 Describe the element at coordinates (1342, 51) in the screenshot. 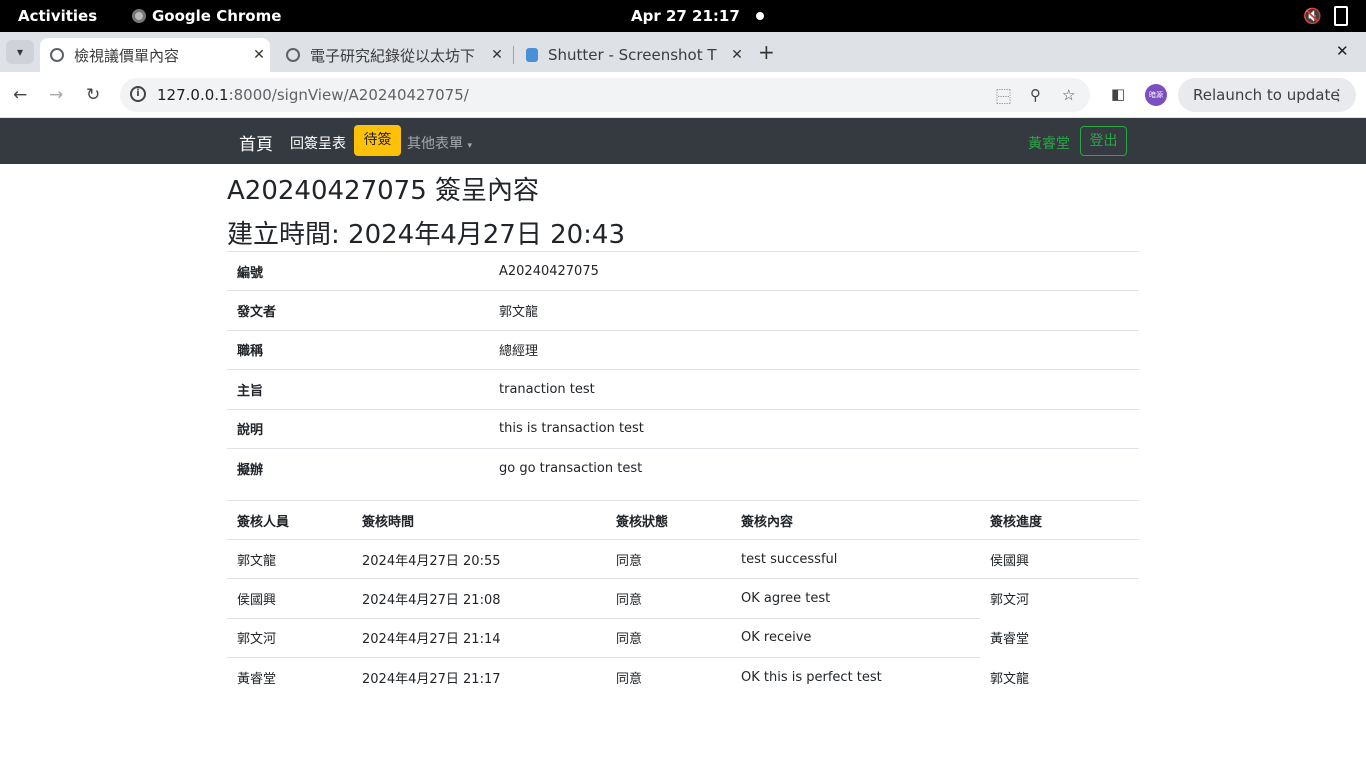

I see `window-close-icon: ✕` at that location.